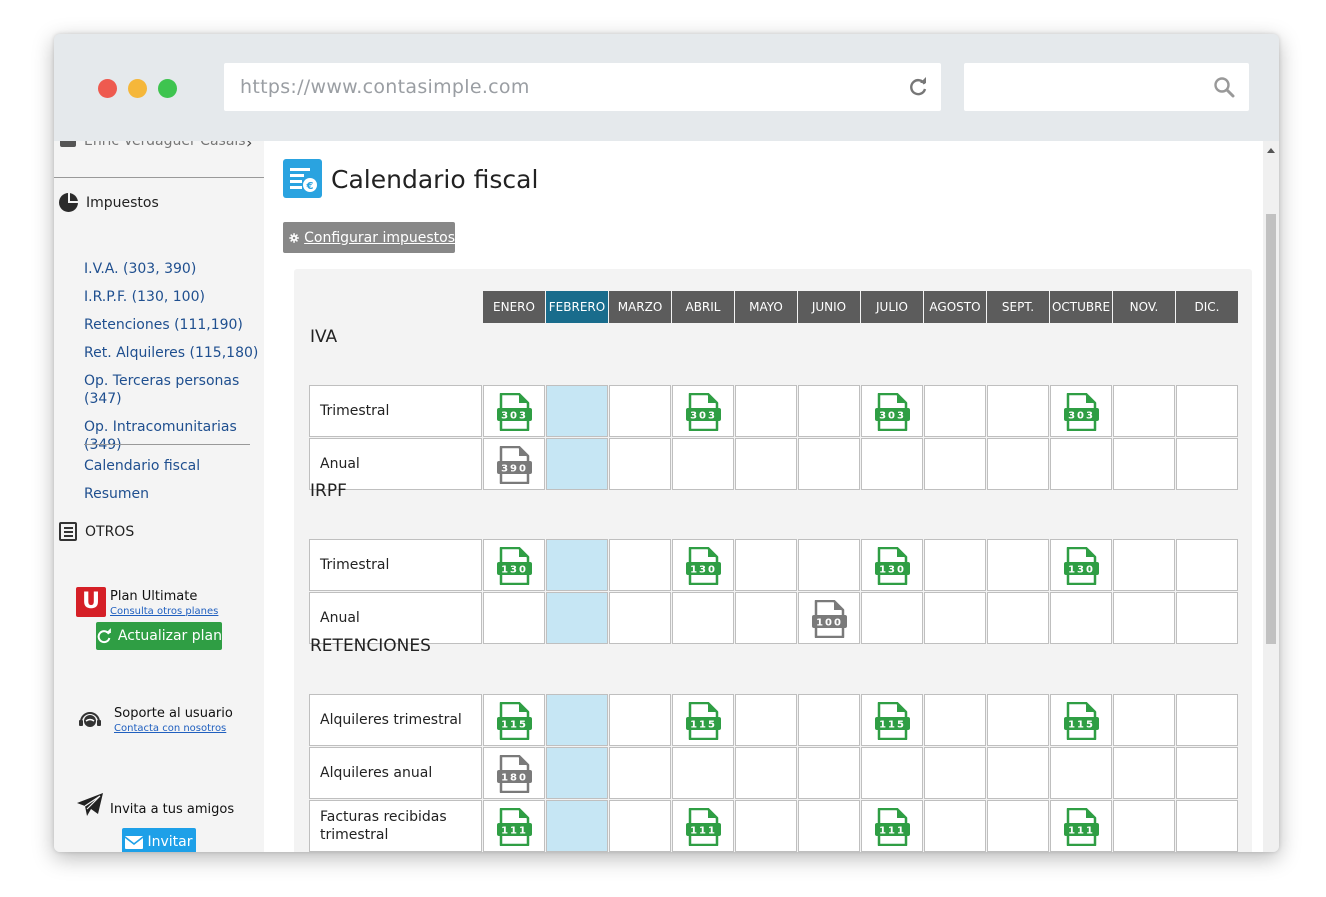 The width and height of the screenshot is (1326, 897). Describe the element at coordinates (137, 88) in the screenshot. I see `minimize-window-button` at that location.